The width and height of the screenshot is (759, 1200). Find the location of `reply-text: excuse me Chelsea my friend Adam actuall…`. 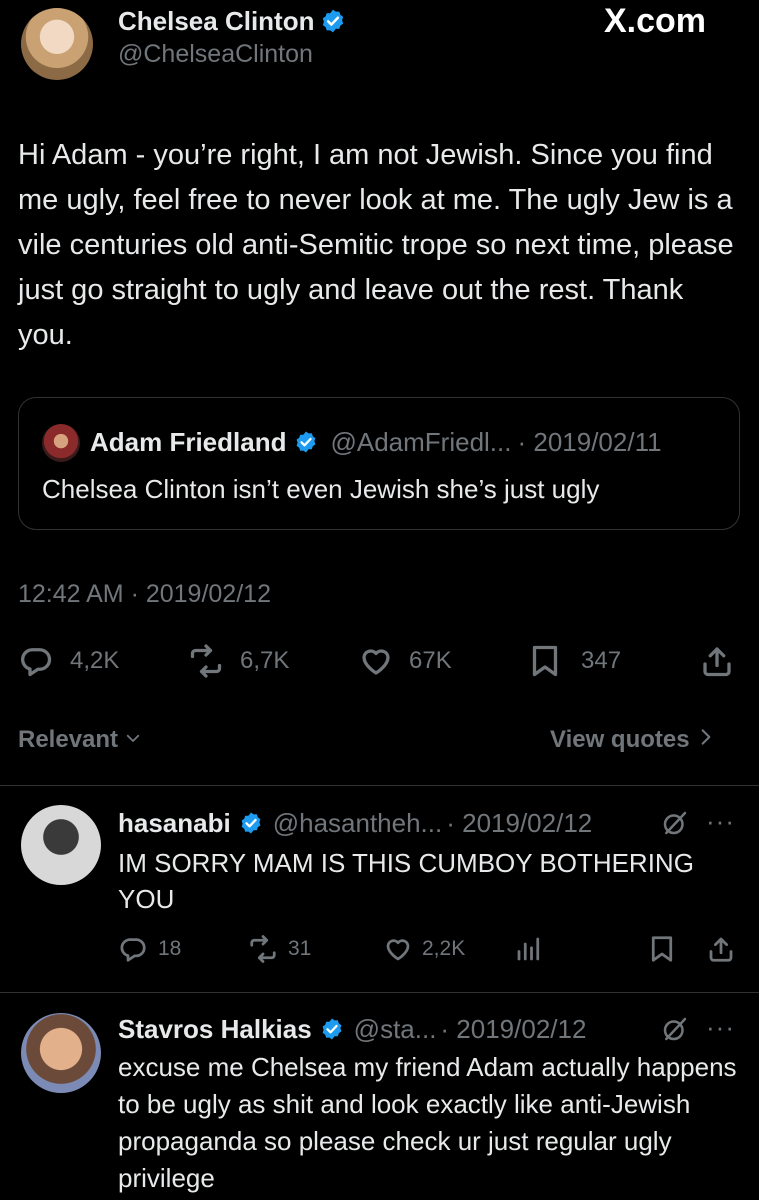

reply-text: excuse me Chelsea my friend Adam actuall… is located at coordinates (427, 1122).